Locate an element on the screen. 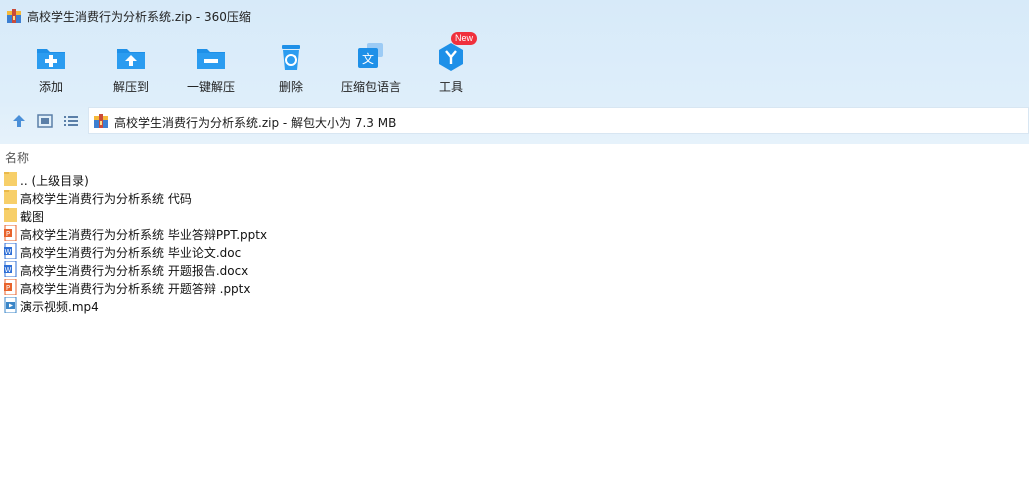  list-item: W 高校学生消费行为分析系统 开题报告.docx is located at coordinates (514, 269).